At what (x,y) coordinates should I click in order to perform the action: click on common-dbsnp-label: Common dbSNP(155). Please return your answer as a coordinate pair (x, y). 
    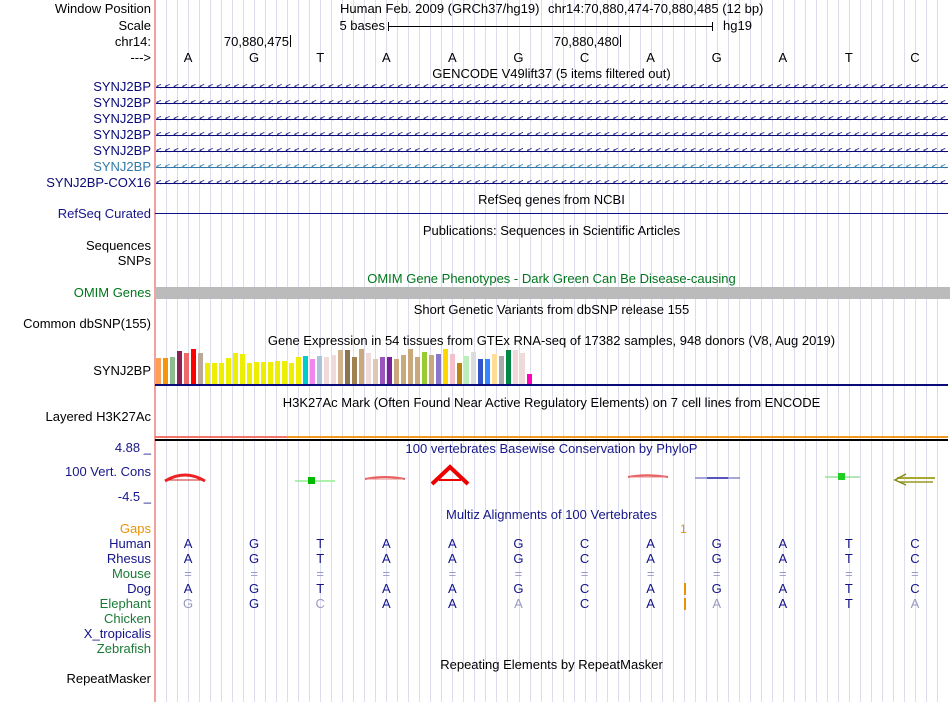
    Looking at the image, I should click on (75, 324).